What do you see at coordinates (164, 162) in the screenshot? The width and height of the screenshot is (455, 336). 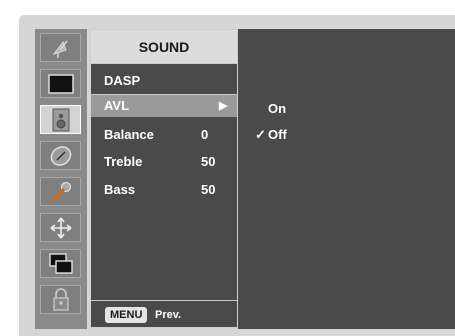 I see `menu-item-treble: Treble 50` at bounding box center [164, 162].